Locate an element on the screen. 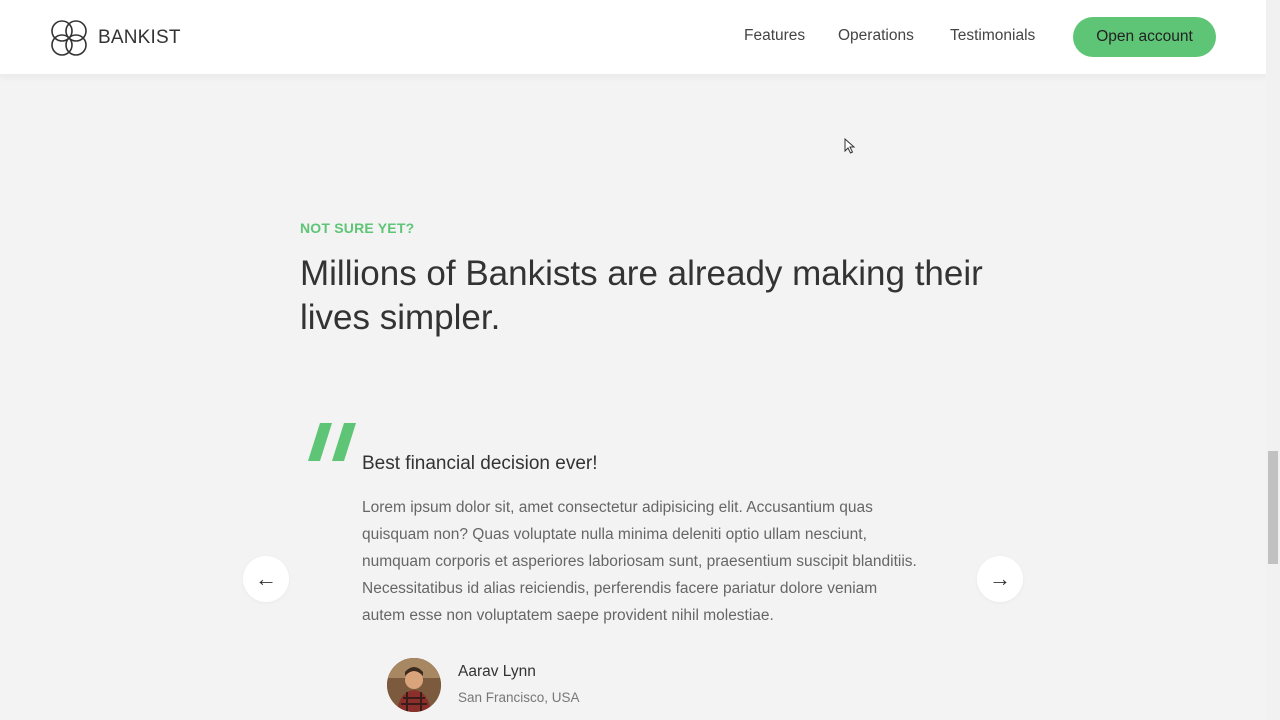 This screenshot has width=1280, height=720. quote-mark-icon is located at coordinates (332, 442).